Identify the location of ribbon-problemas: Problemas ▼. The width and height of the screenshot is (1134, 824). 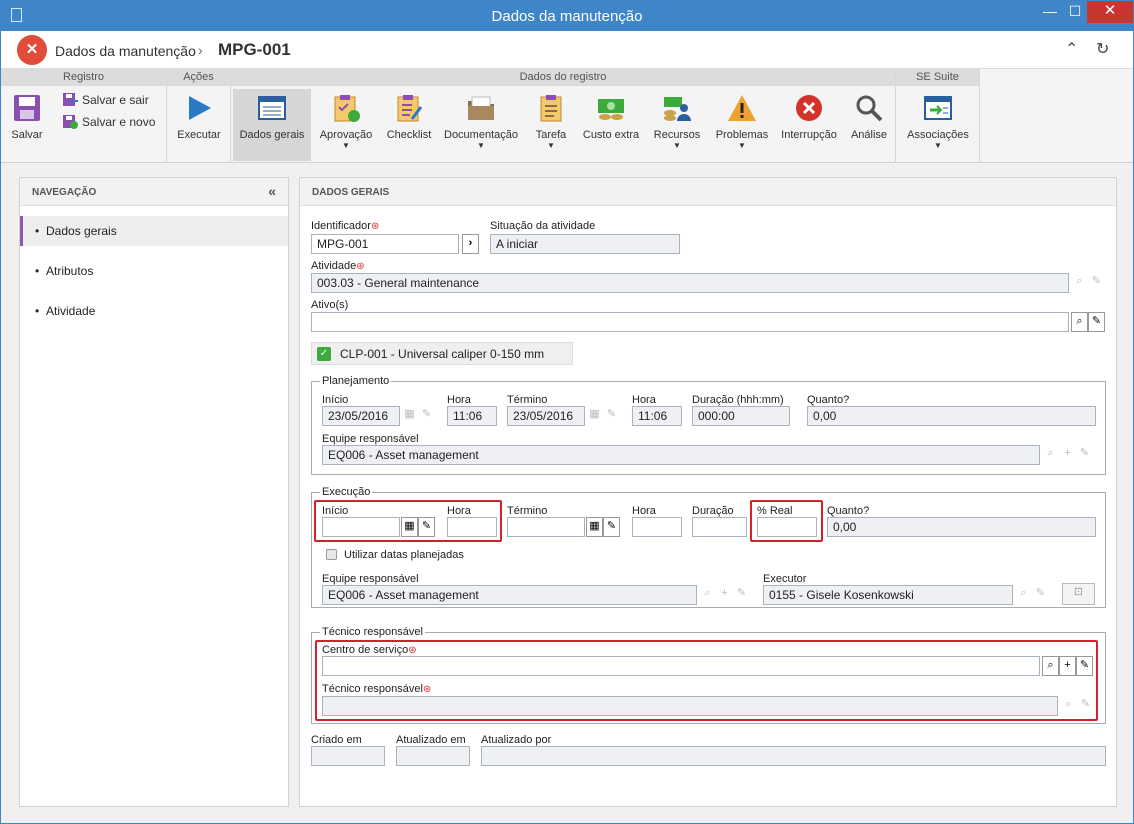
(742, 125).